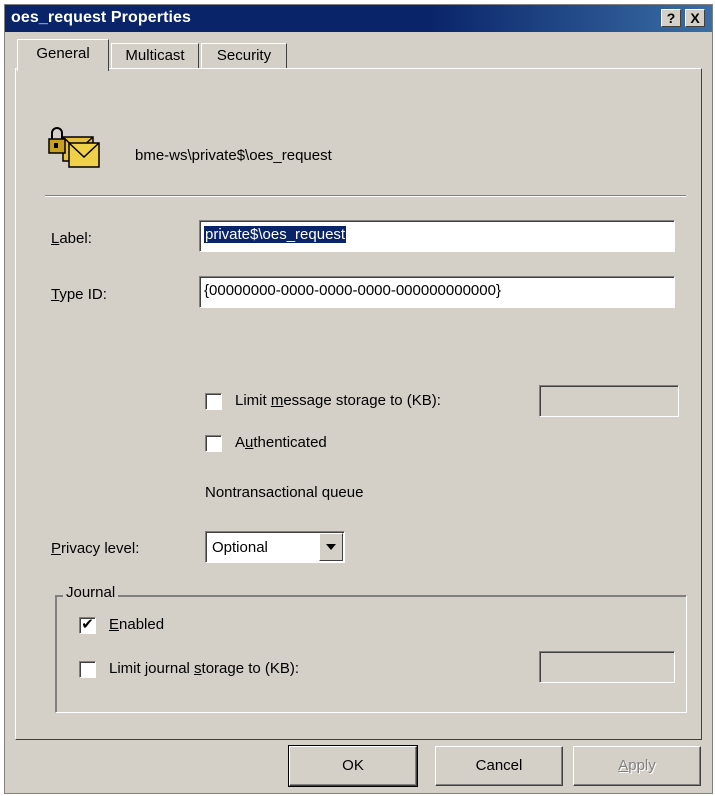 The width and height of the screenshot is (715, 796). What do you see at coordinates (240, 547) in the screenshot?
I see `privacy-level-value: Optional` at bounding box center [240, 547].